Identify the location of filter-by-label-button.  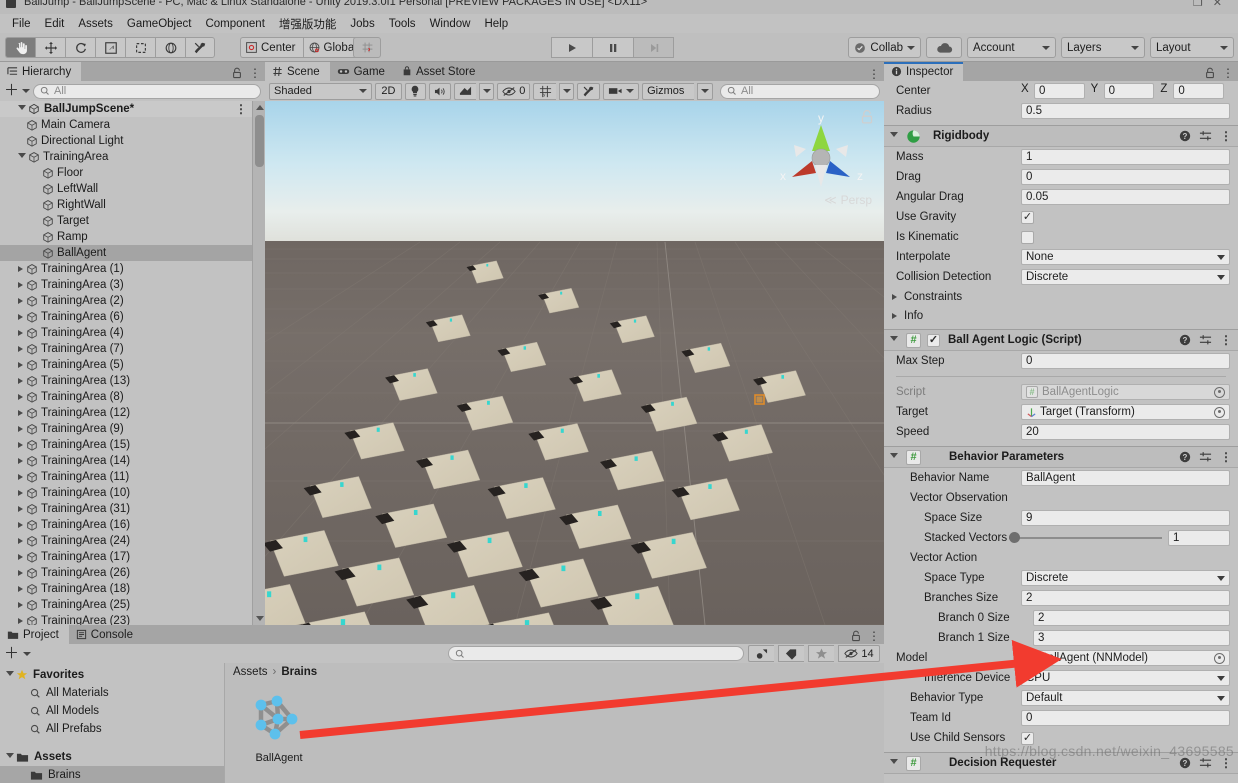
(791, 653).